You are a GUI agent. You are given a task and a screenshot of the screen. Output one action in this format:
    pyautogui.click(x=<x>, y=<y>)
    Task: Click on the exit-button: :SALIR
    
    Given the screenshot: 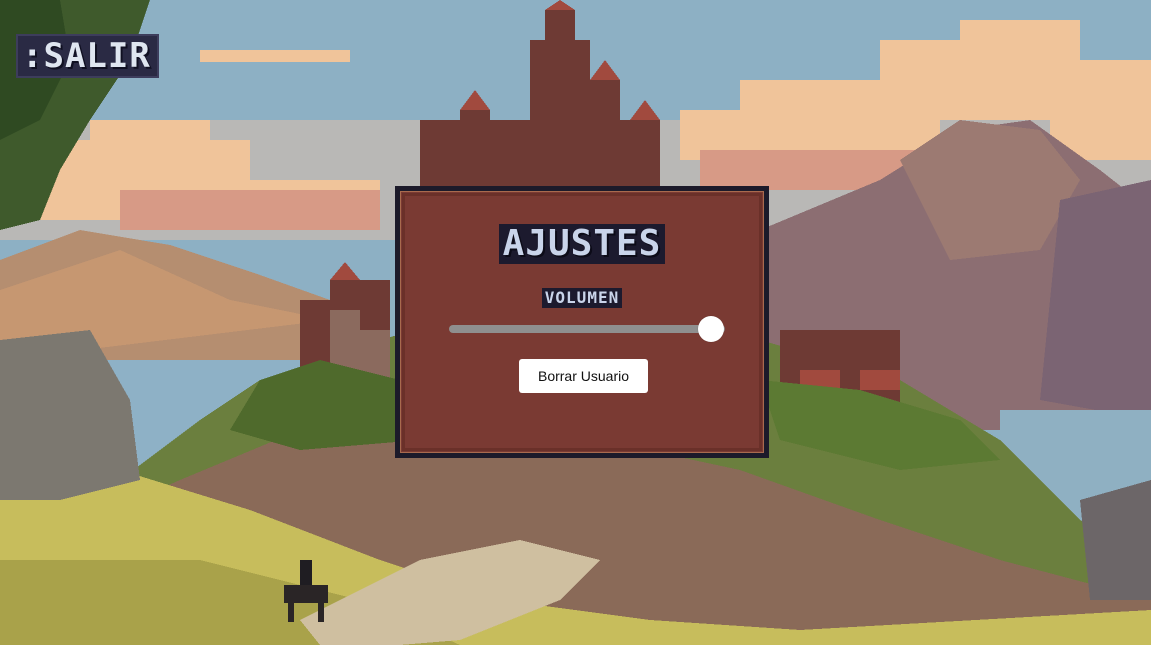 What is the action you would take?
    pyautogui.click(x=87, y=56)
    